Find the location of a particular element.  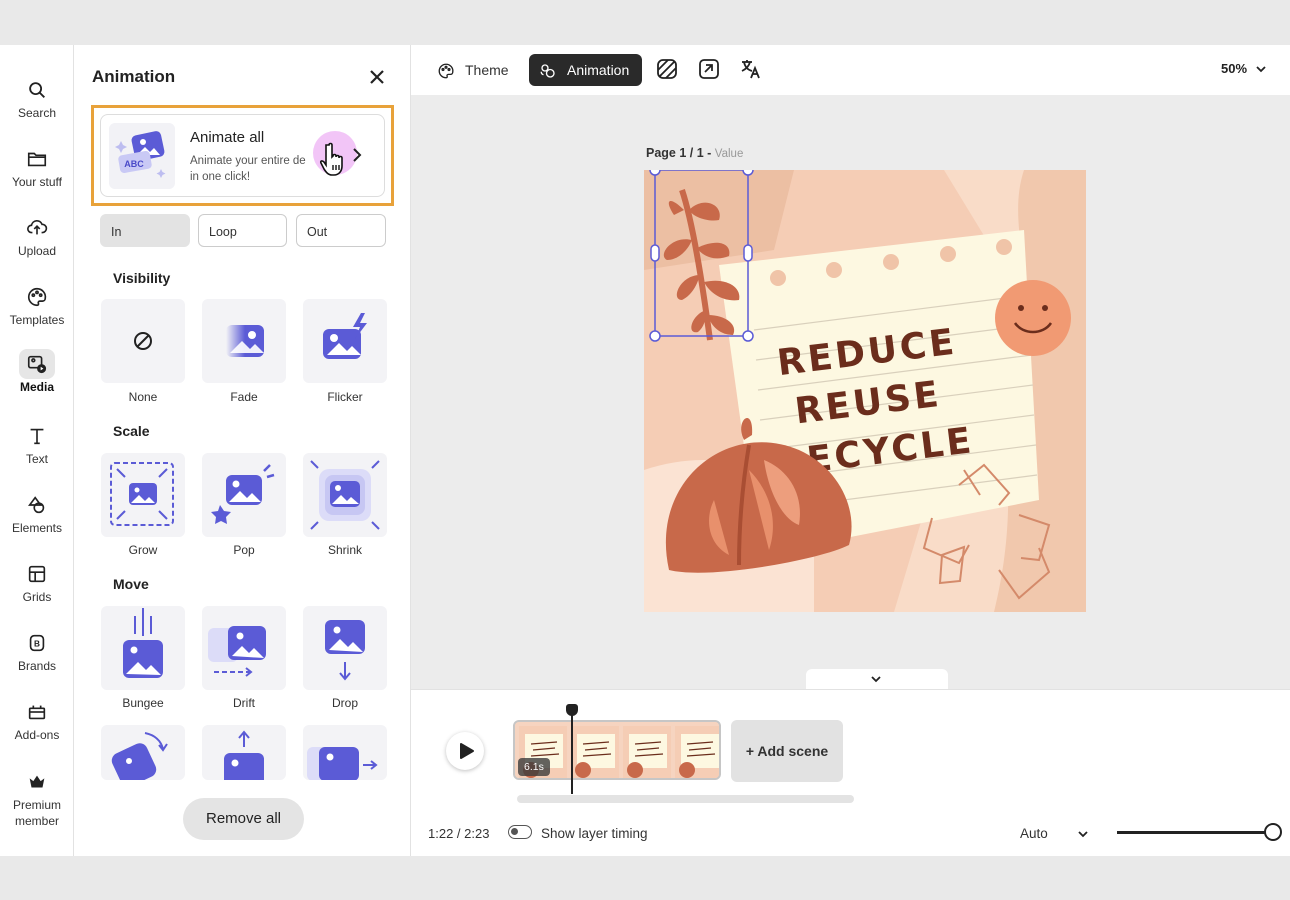

speed-select: Auto is located at coordinates (1060, 833).